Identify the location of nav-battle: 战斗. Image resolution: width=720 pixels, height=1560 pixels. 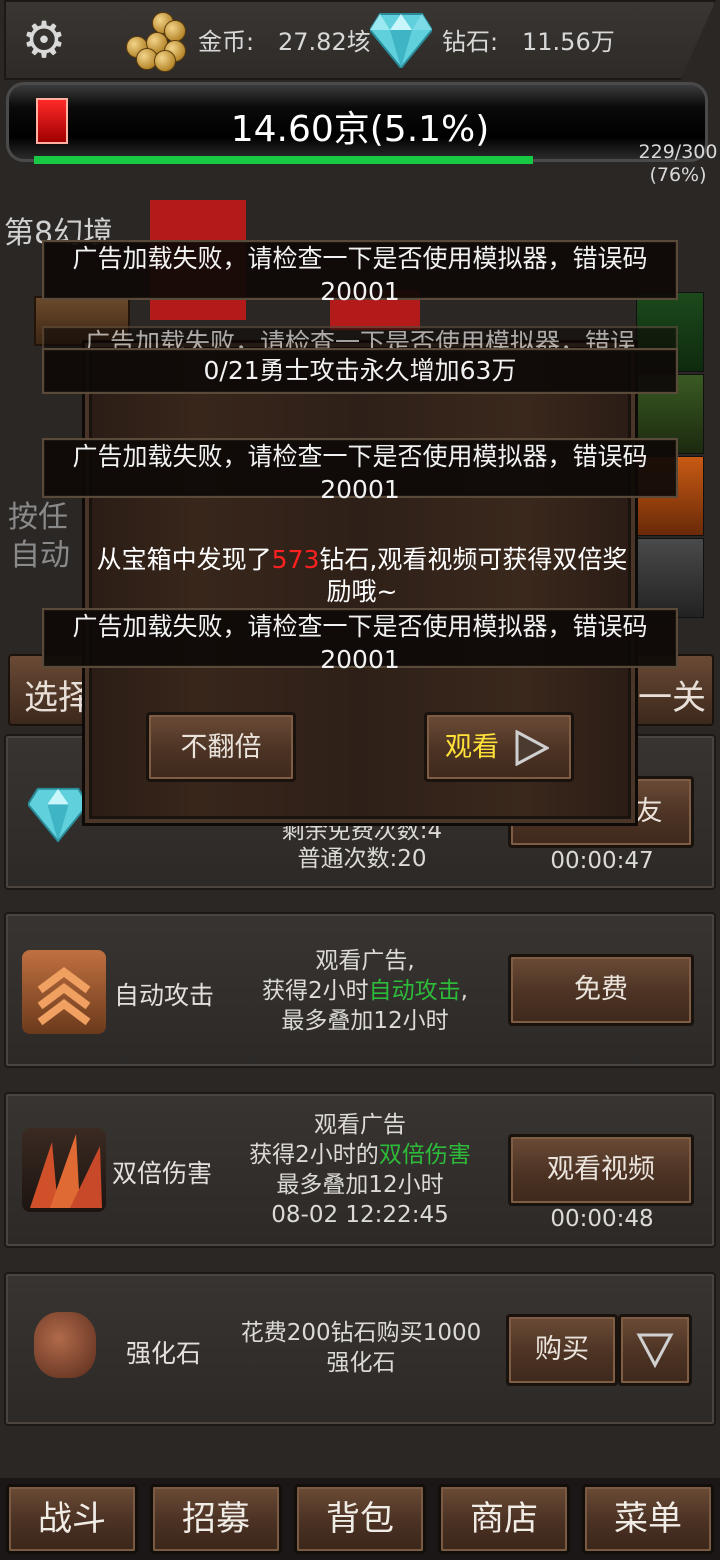
(72, 1519).